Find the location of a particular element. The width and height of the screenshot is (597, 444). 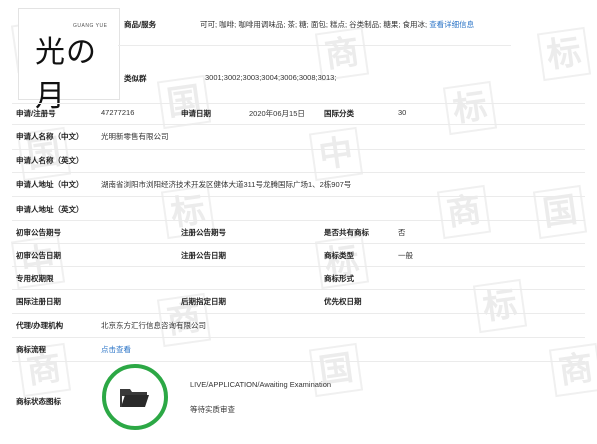

logo-subtext: GUANG YUE is located at coordinates (90, 26).